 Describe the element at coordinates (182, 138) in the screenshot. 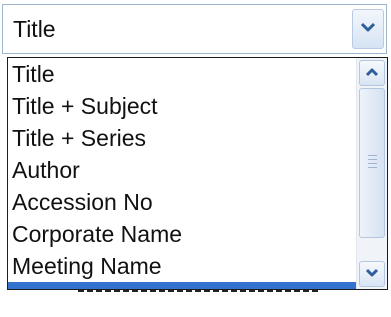

I see `option-title-series: Title + Series` at that location.